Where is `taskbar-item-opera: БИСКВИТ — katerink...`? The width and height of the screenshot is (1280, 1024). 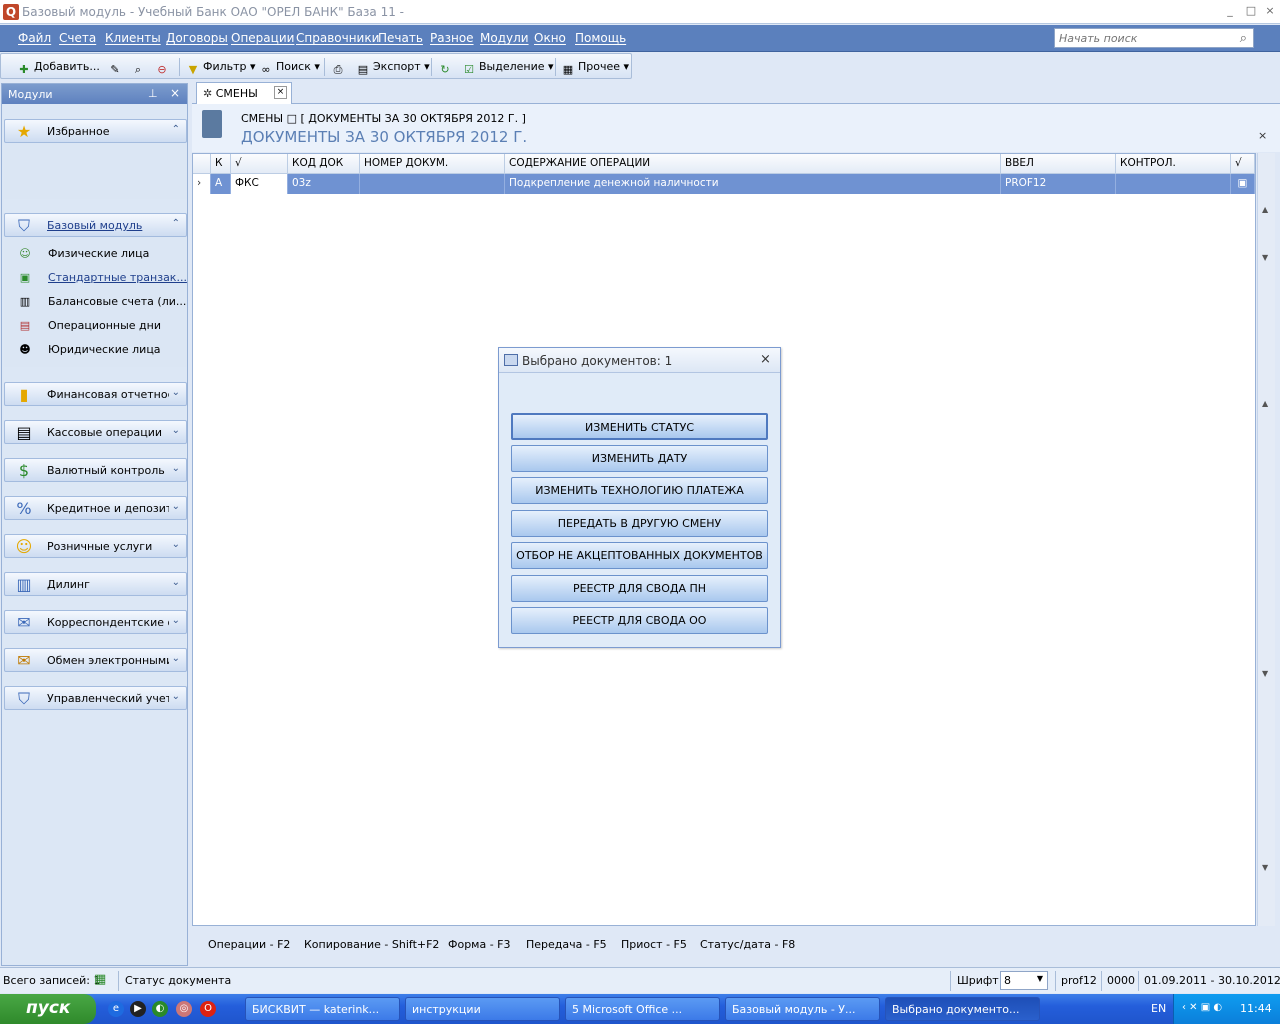 taskbar-item-opera: БИСКВИТ — katerink... is located at coordinates (322, 1009).